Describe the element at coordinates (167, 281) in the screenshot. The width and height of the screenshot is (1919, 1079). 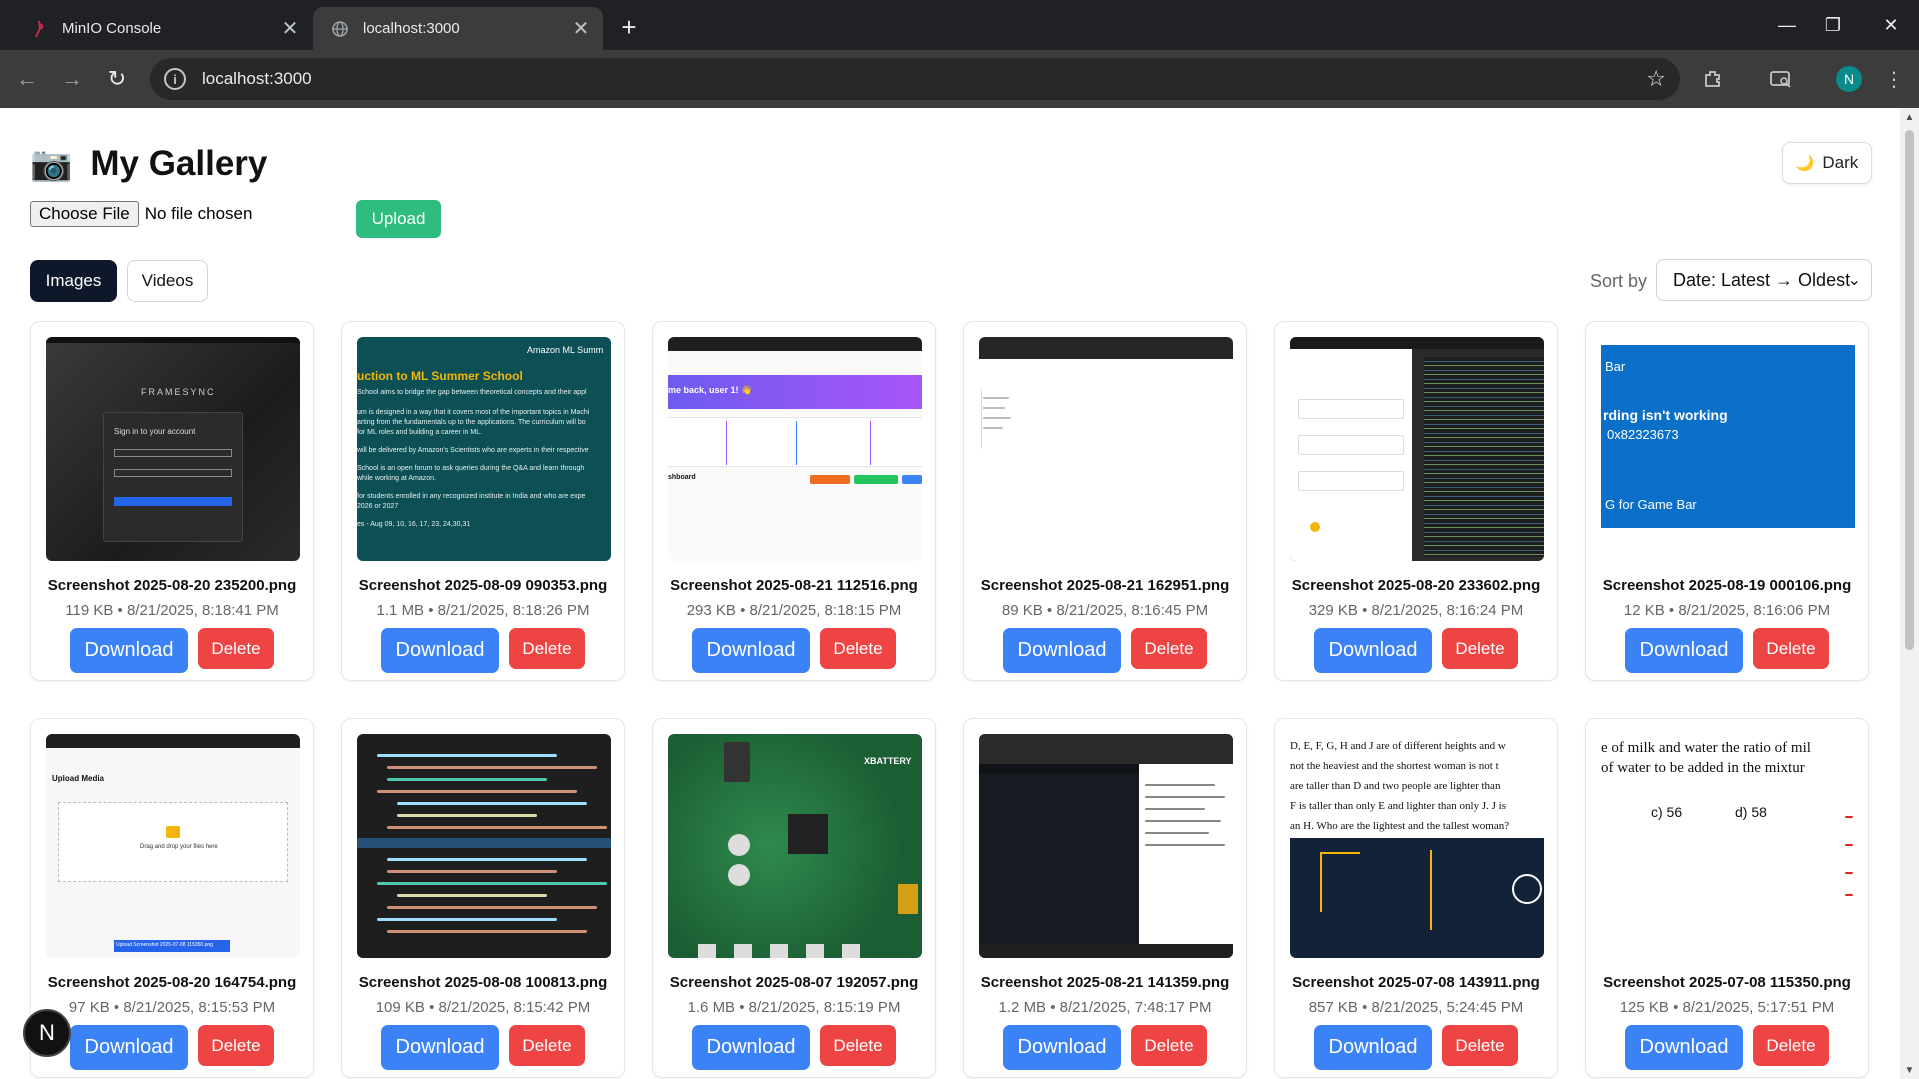
I see `tab-videos: Videos` at that location.